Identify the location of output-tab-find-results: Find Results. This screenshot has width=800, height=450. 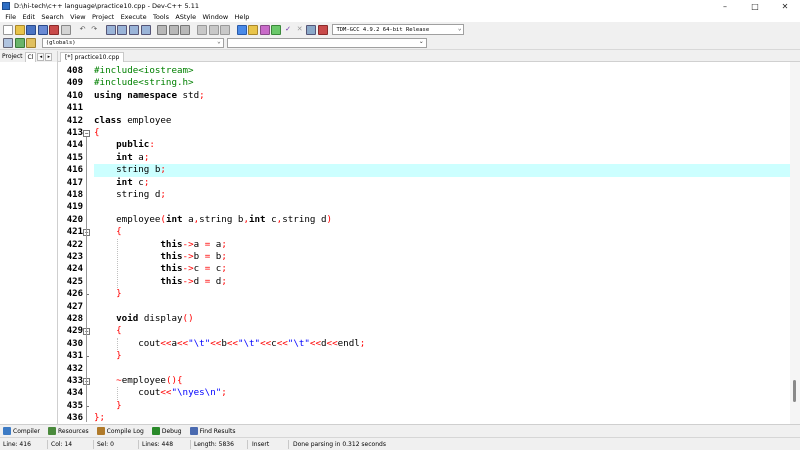
(212, 431).